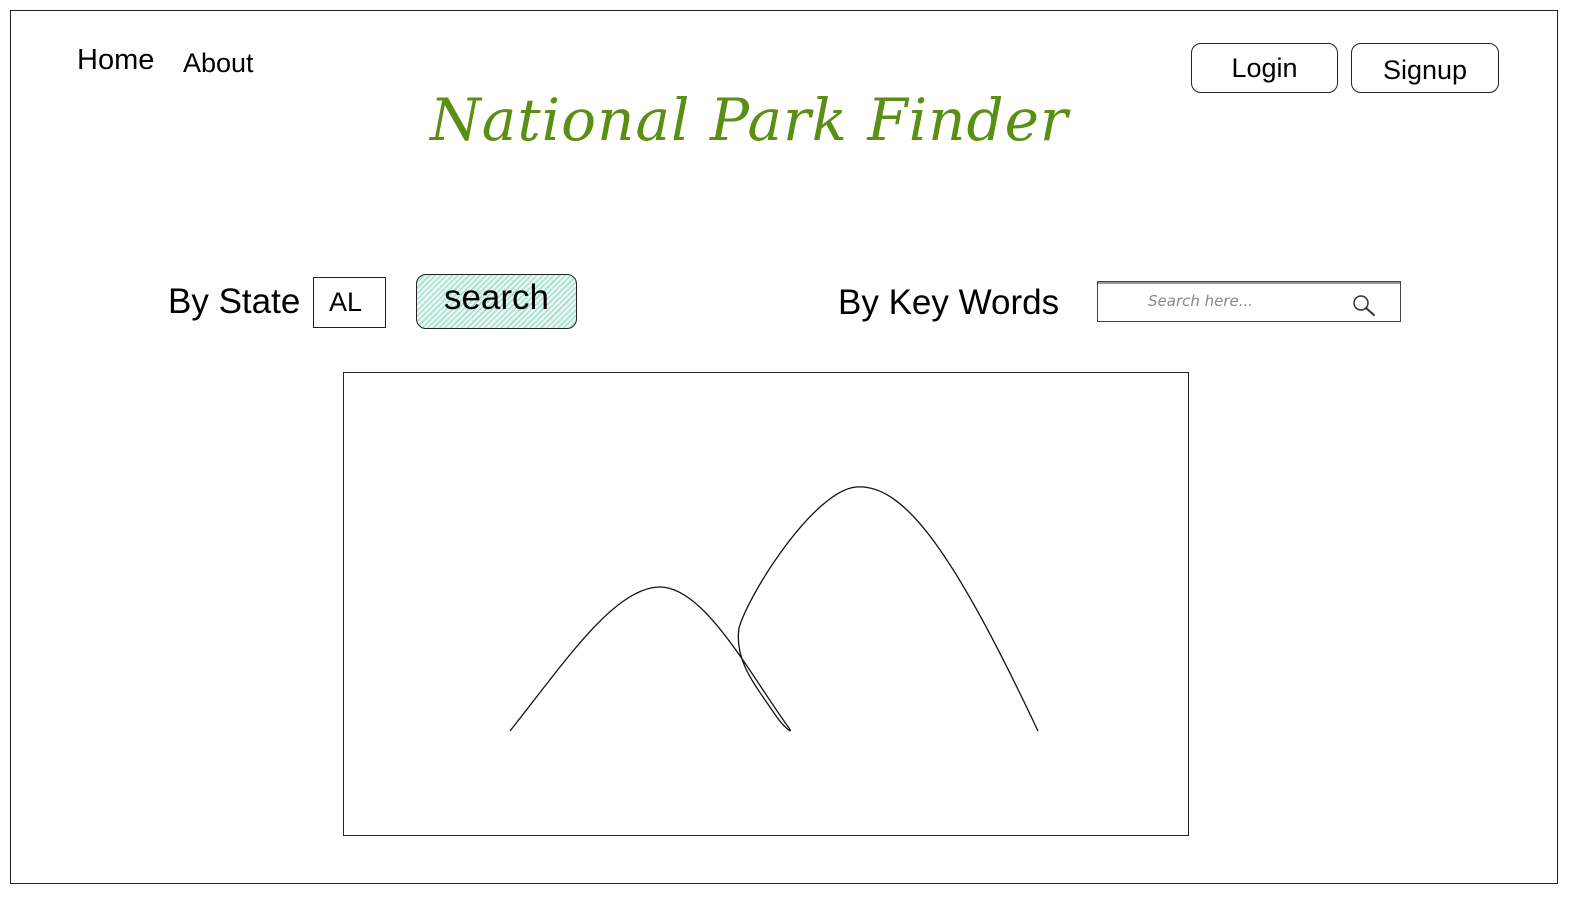  Describe the element at coordinates (218, 63) in the screenshot. I see `nav-about-link: About` at that location.